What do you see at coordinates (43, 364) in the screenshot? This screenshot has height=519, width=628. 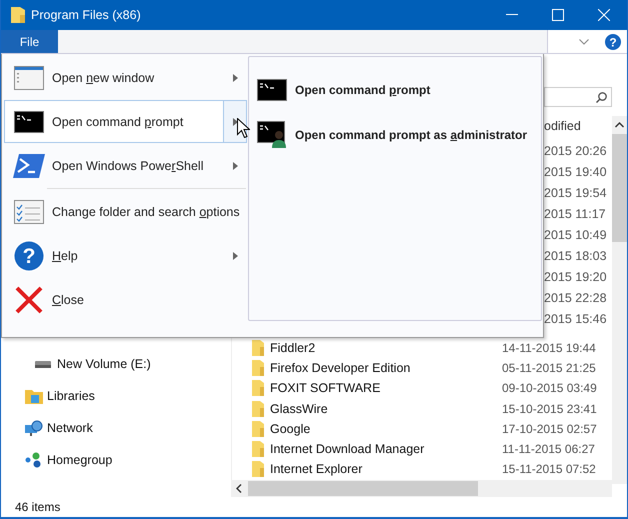 I see `drive-icon` at bounding box center [43, 364].